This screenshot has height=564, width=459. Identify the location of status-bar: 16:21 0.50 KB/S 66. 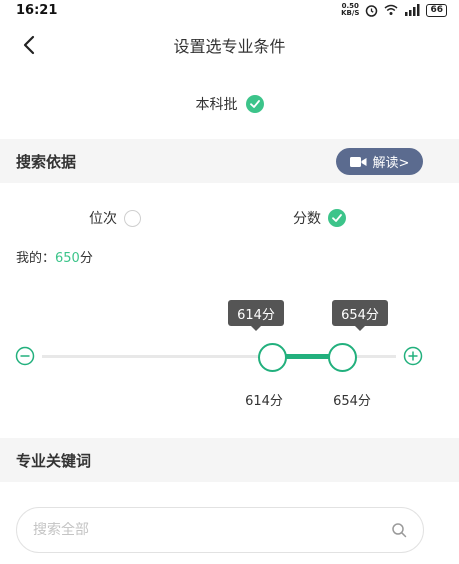
(229, 10).